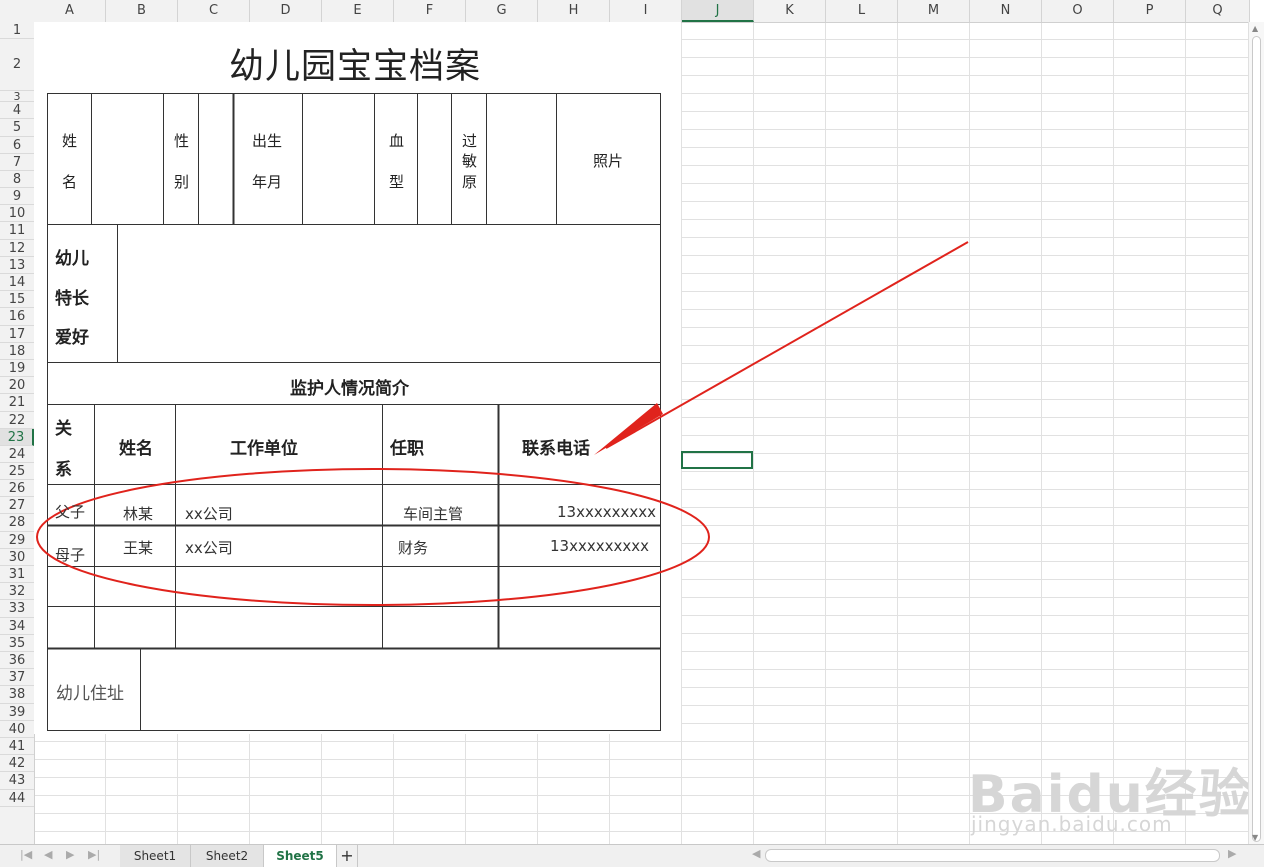 This screenshot has height=867, width=1264. What do you see at coordinates (70, 512) in the screenshot?
I see `guardian-relation: 父子` at bounding box center [70, 512].